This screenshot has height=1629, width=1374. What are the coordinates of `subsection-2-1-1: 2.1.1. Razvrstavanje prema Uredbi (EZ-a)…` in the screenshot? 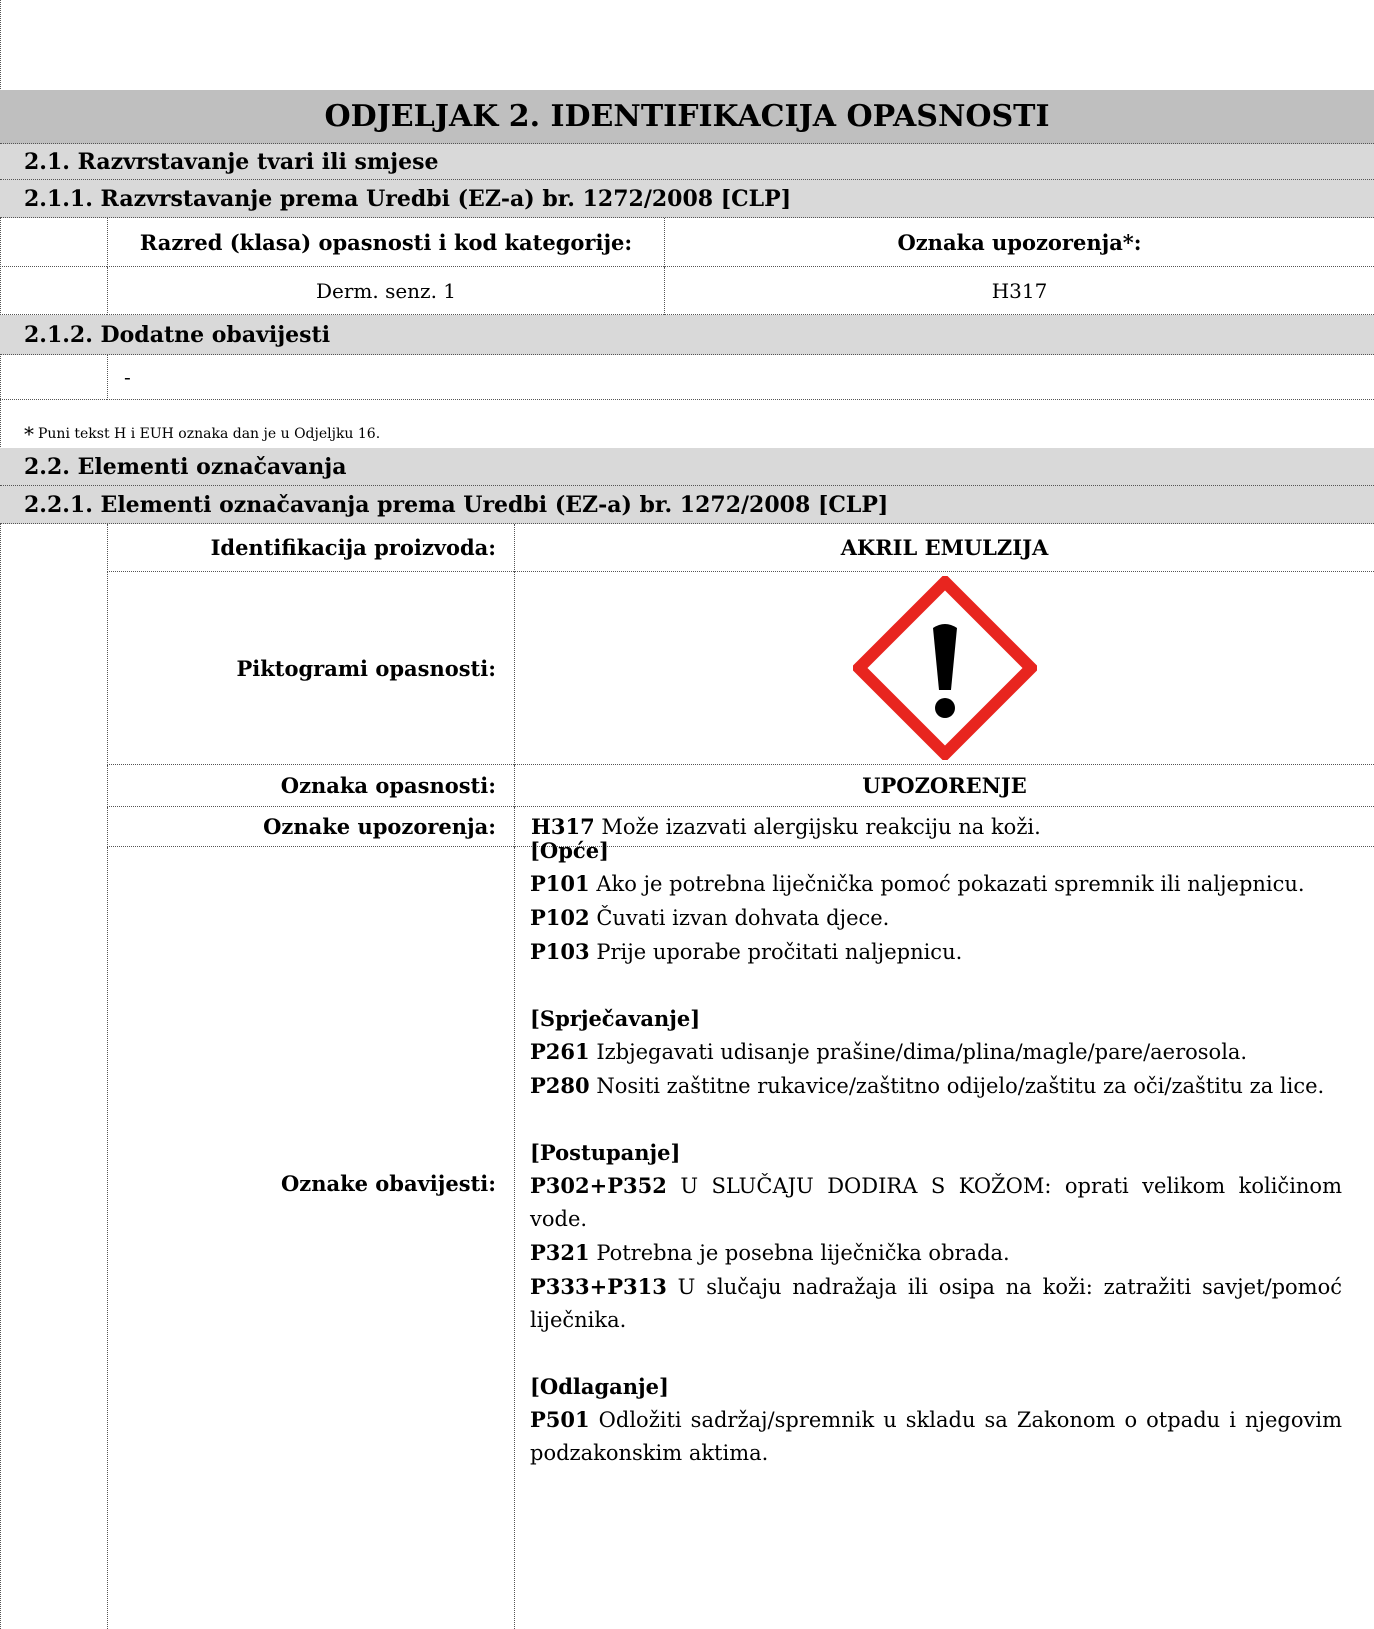 It's located at (687, 199).